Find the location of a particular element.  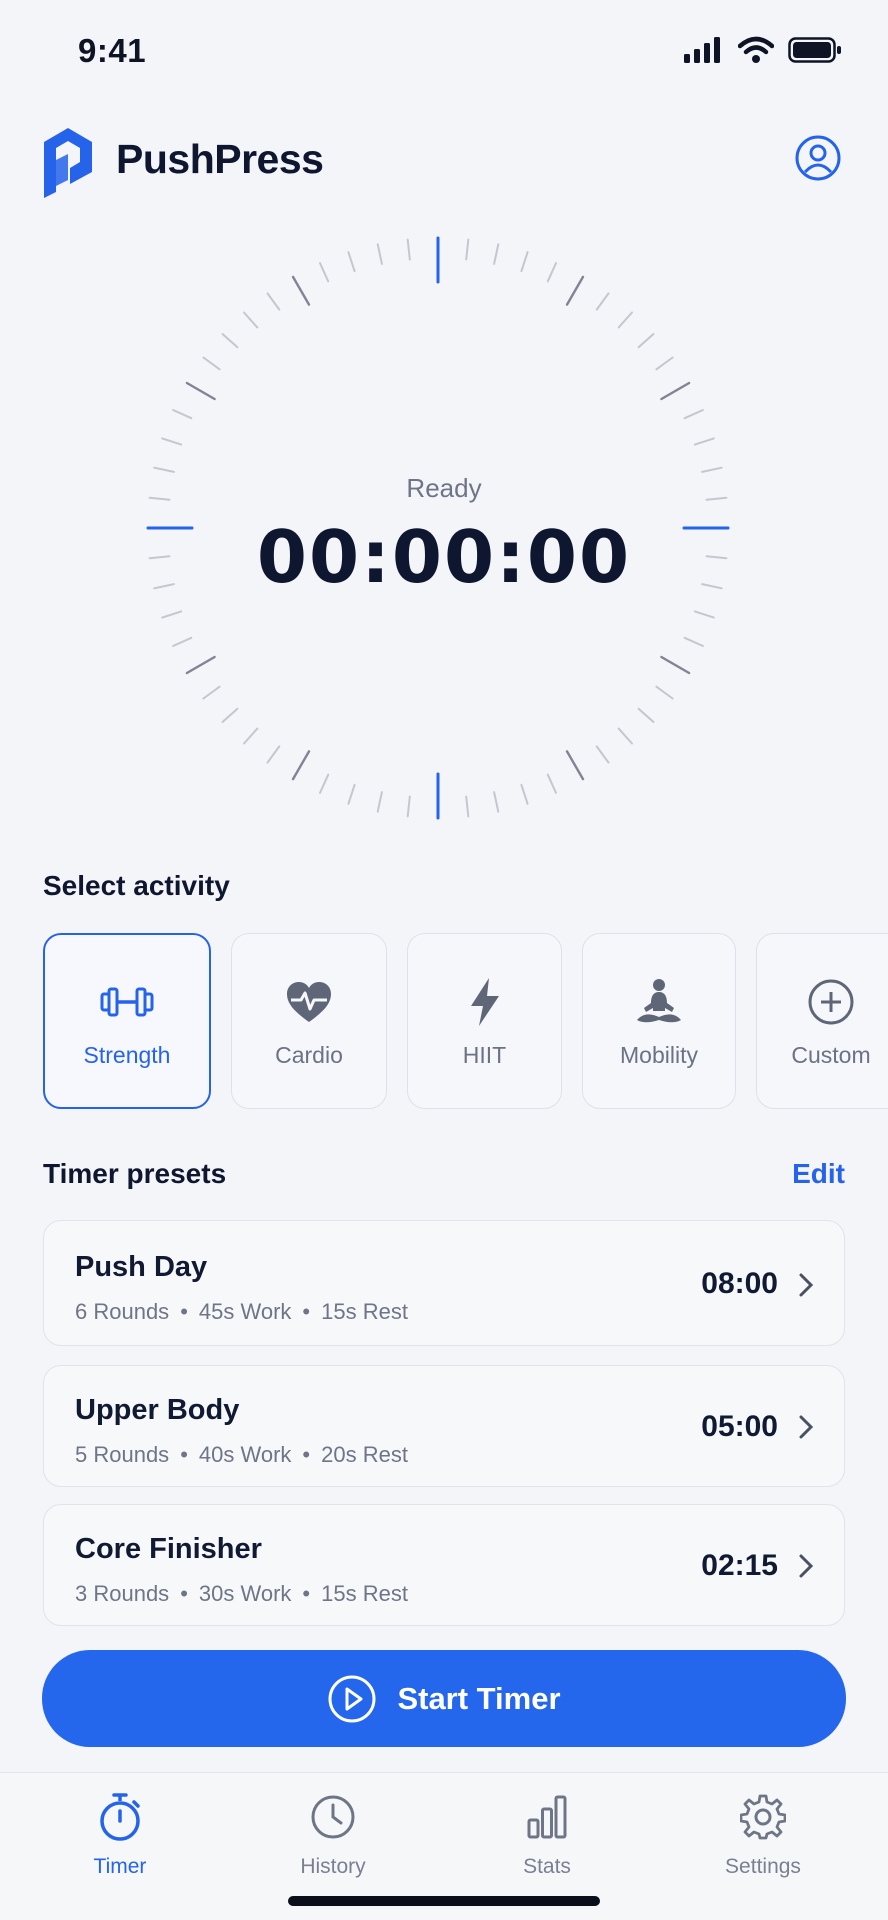

preset-rounds: 3 Rounds is located at coordinates (122, 1593).